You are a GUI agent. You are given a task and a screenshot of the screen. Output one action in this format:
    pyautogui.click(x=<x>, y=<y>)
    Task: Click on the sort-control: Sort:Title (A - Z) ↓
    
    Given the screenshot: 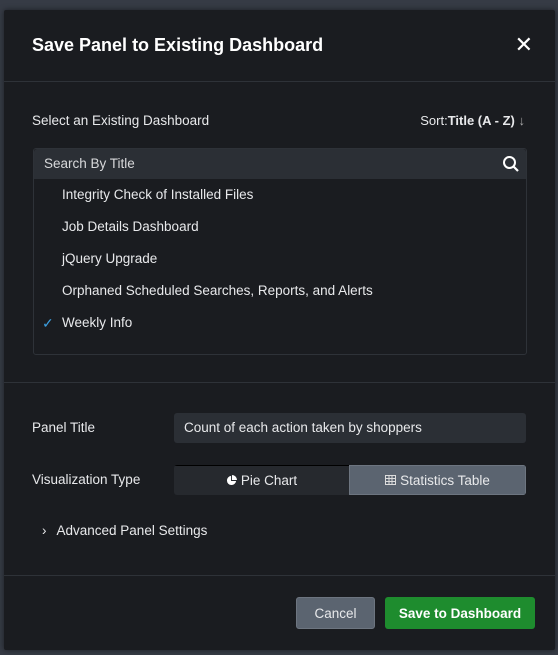 What is the action you would take?
    pyautogui.click(x=472, y=120)
    